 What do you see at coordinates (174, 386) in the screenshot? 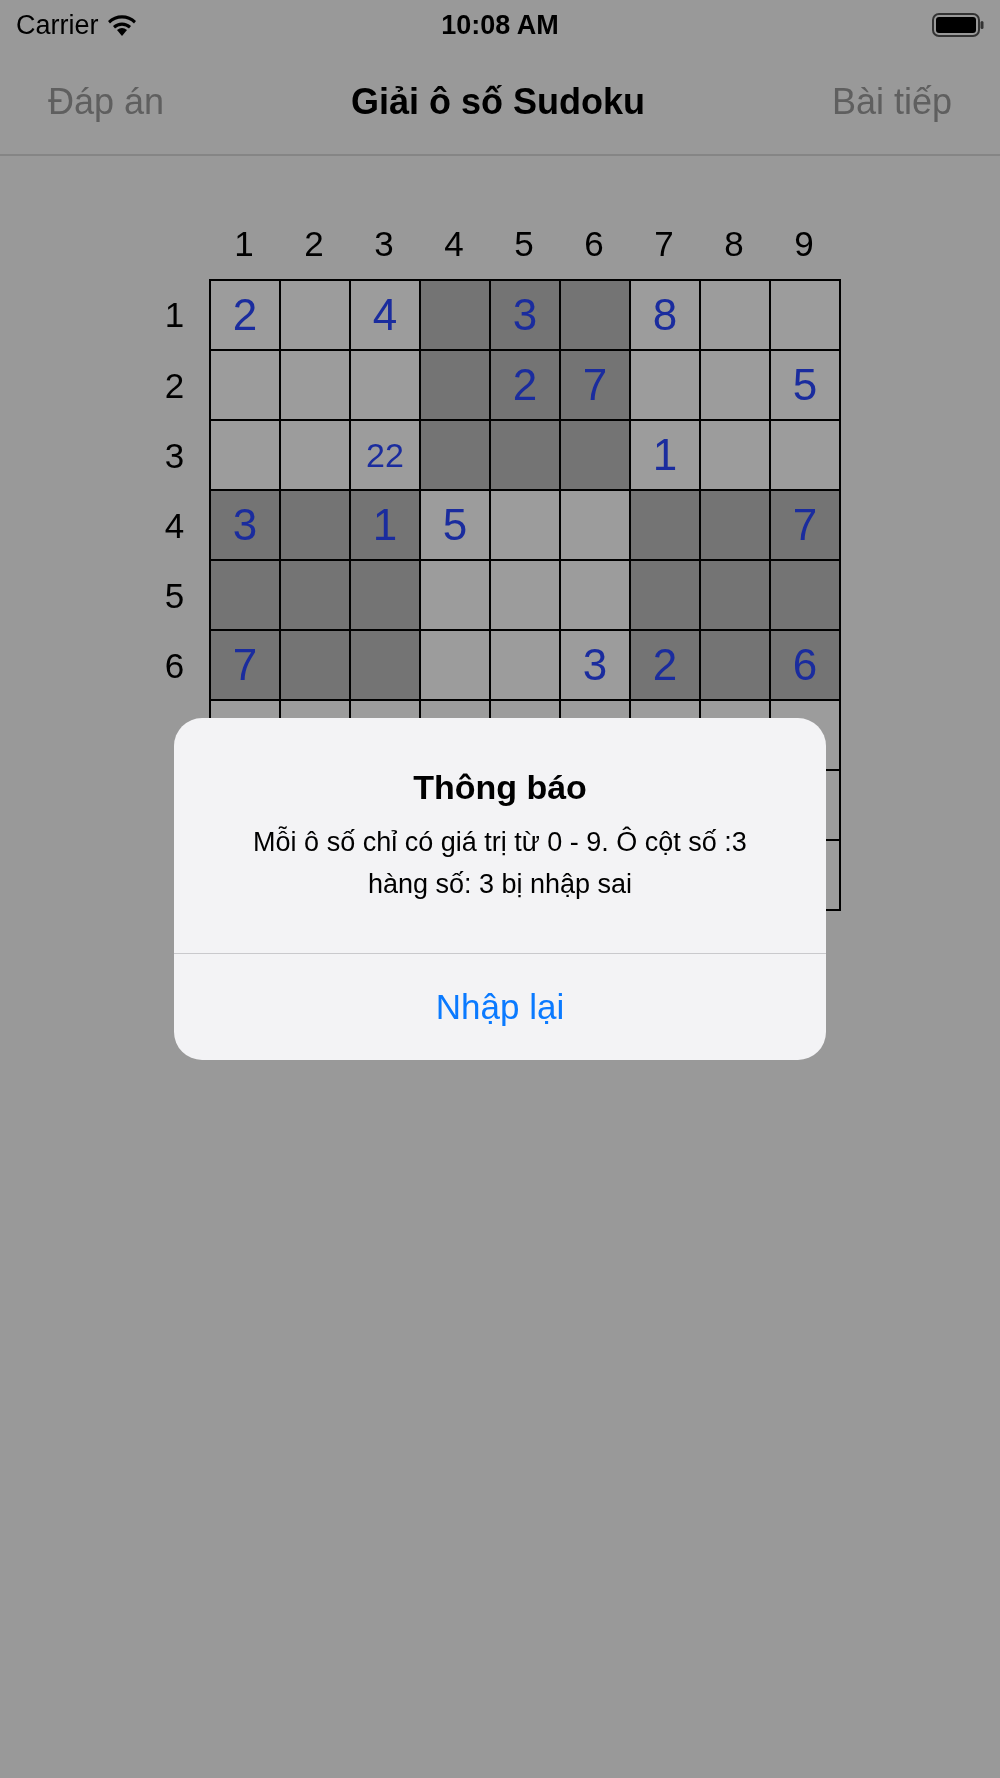
I see `row-number: 2` at bounding box center [174, 386].